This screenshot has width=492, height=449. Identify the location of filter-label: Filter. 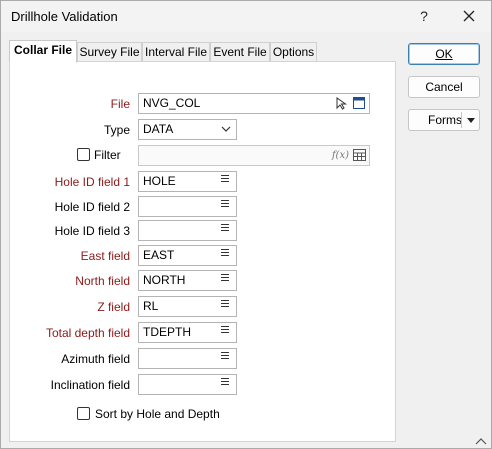
(107, 155).